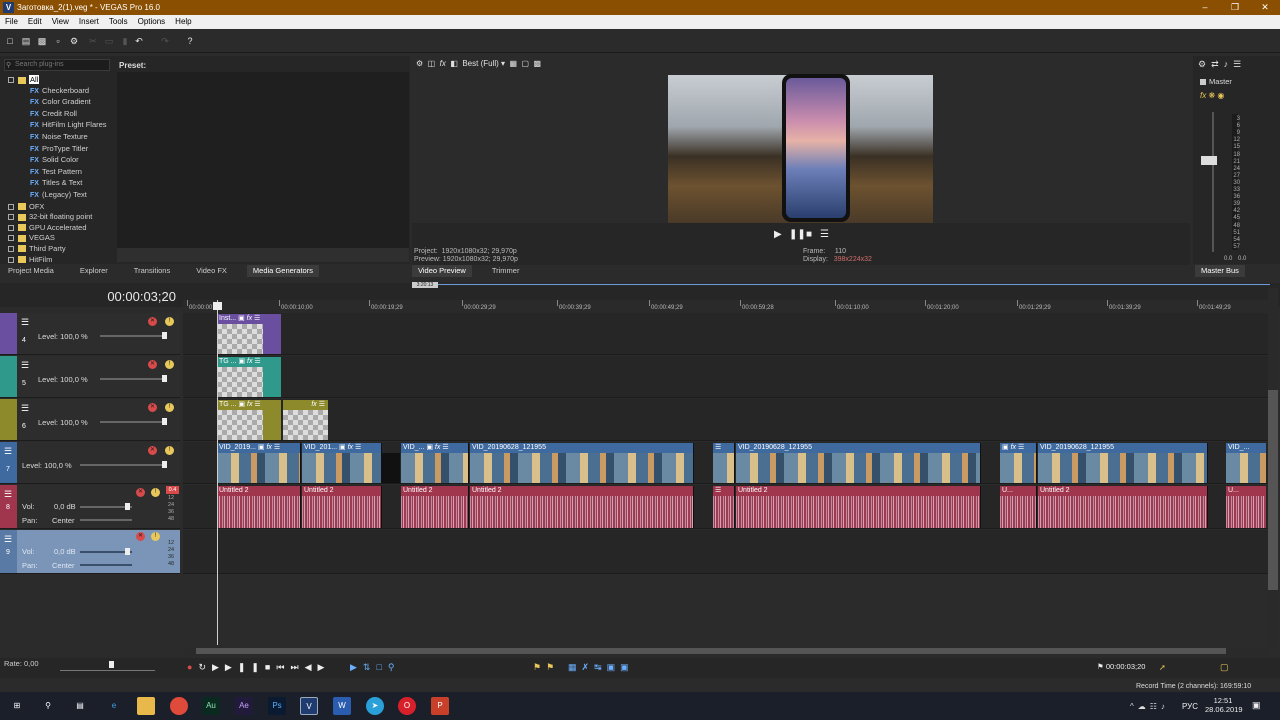 The width and height of the screenshot is (1280, 720). What do you see at coordinates (1190, 706) in the screenshot?
I see `input-language: РУС` at bounding box center [1190, 706].